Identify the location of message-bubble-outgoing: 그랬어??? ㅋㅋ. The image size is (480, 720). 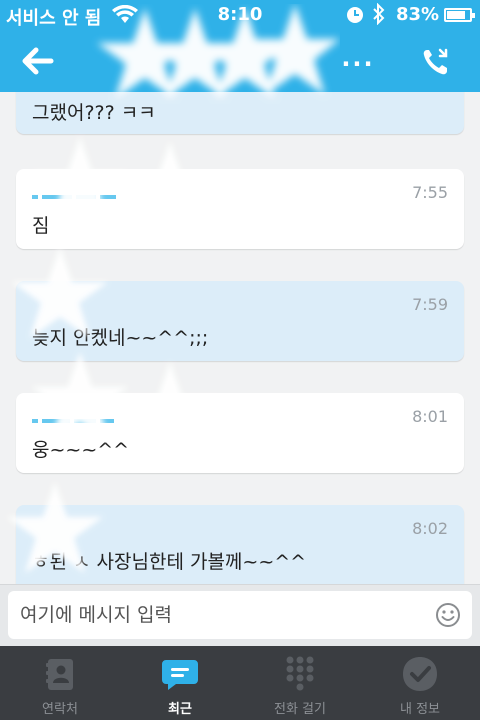
(240, 113).